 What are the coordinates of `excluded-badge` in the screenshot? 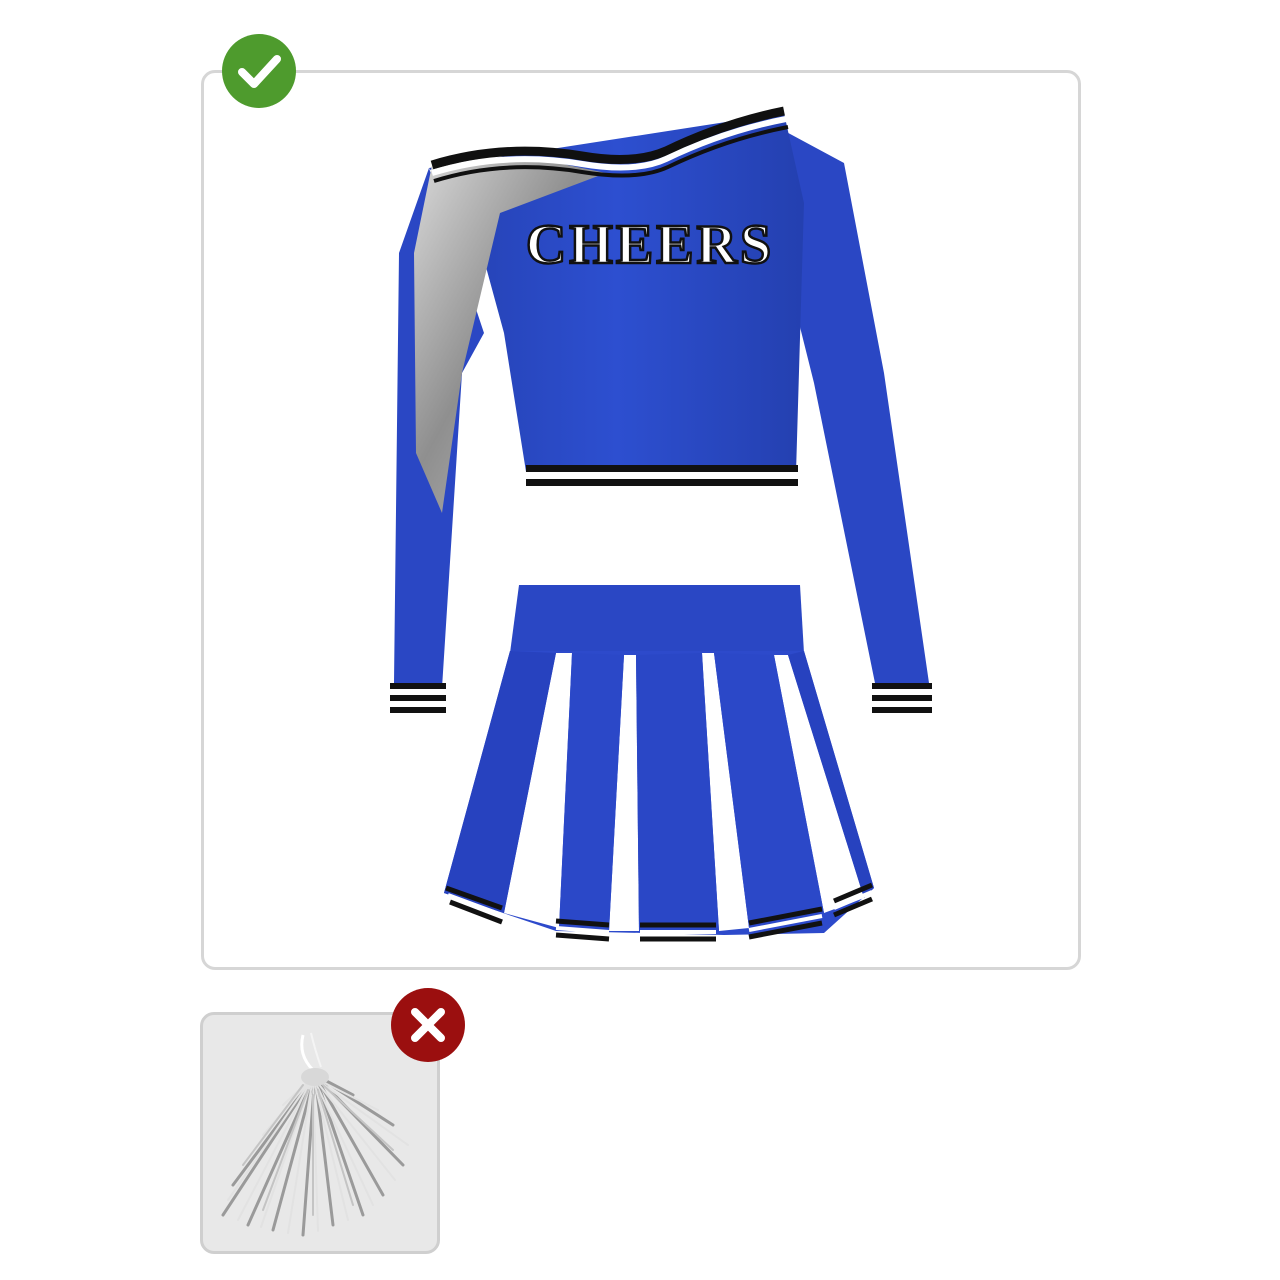 It's located at (428, 1025).